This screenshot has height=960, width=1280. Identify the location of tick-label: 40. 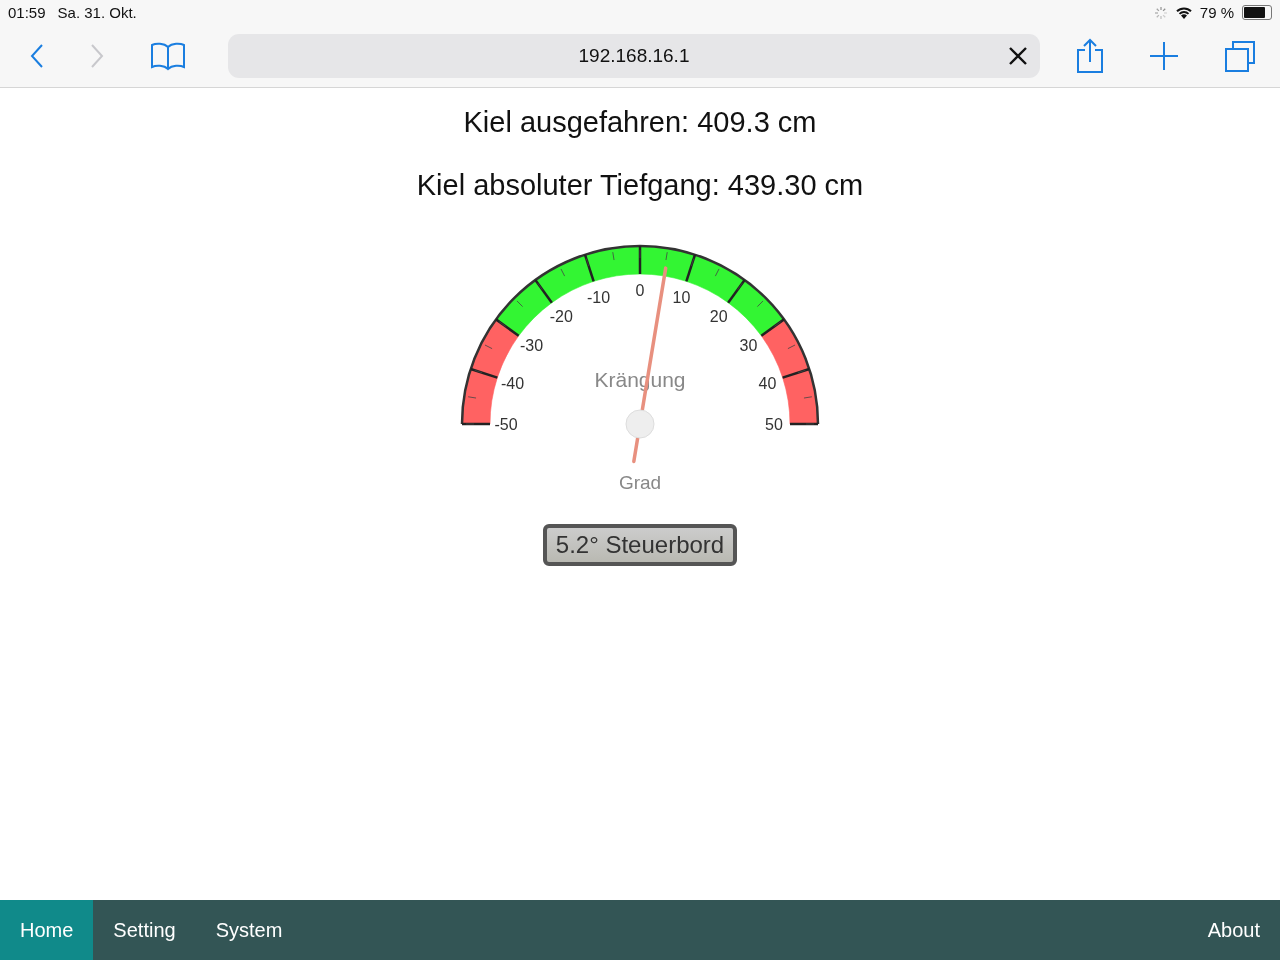
(767, 383).